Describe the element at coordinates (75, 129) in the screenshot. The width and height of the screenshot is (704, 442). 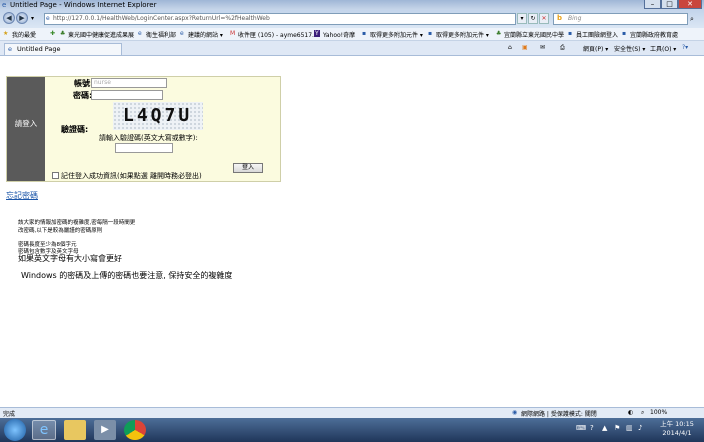
I see `captcha-label: 驗證碼:` at that location.